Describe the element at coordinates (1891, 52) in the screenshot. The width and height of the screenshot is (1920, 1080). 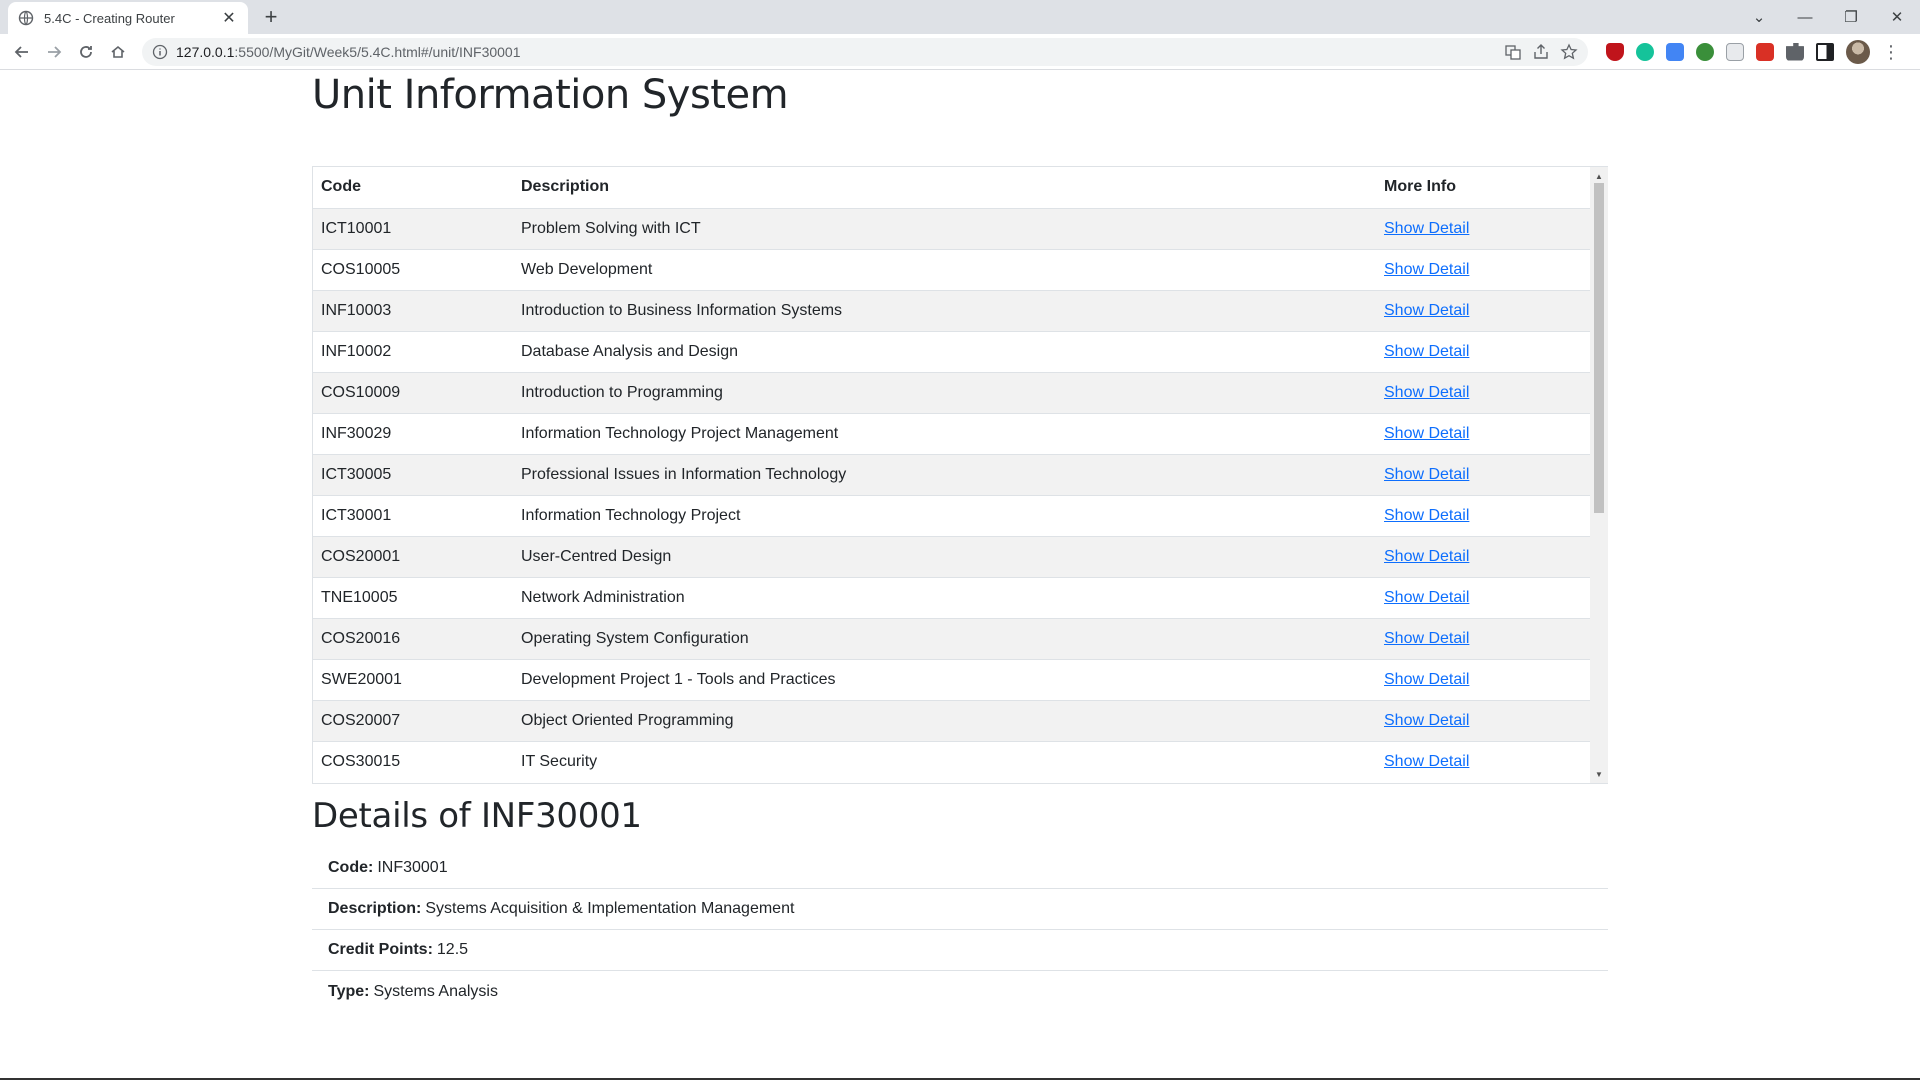
I see `menu-icon: ⋮` at that location.